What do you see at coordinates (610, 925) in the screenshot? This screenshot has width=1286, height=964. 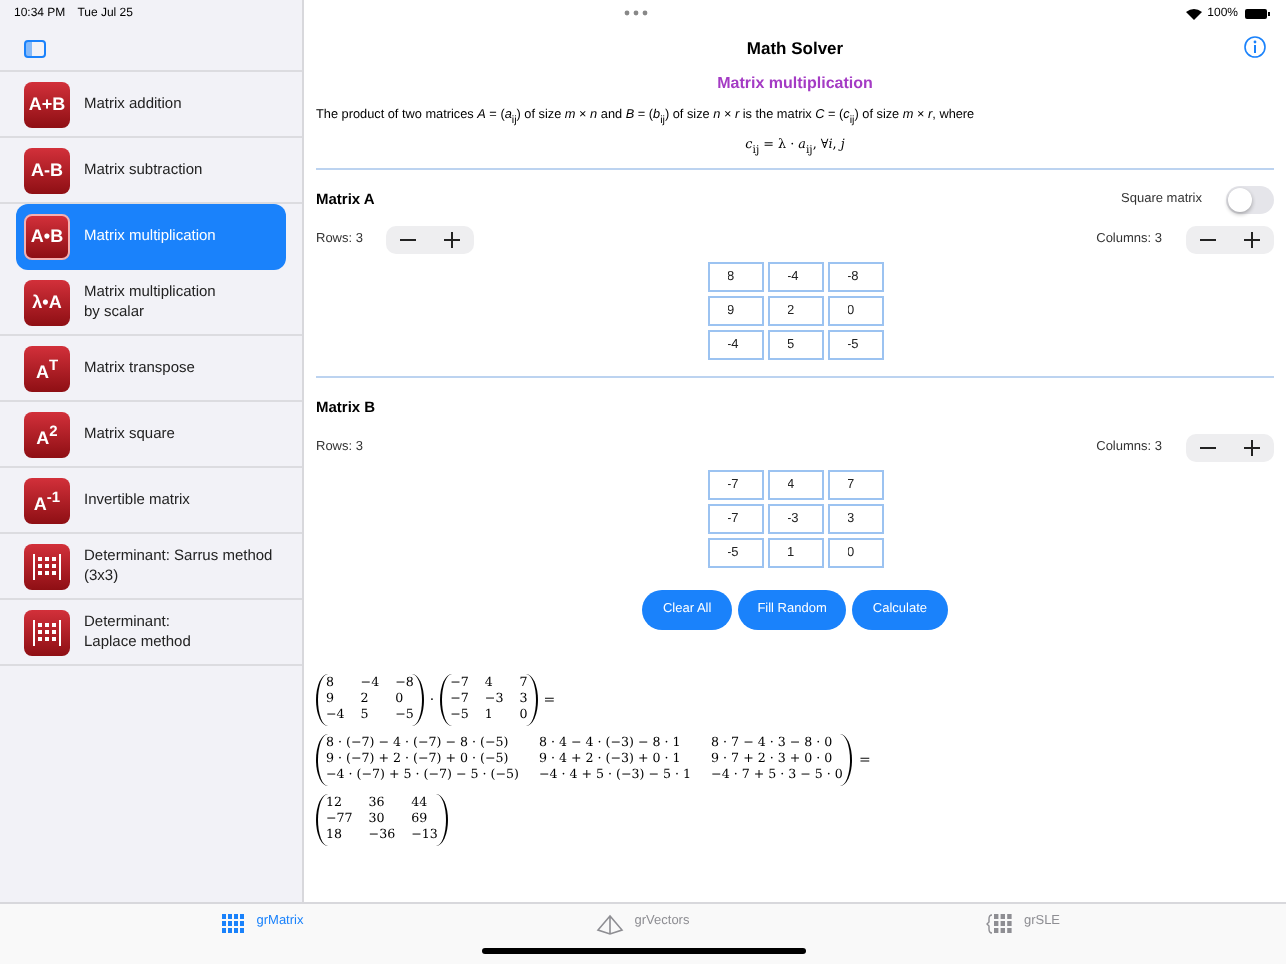 I see `pyramid-icon` at bounding box center [610, 925].